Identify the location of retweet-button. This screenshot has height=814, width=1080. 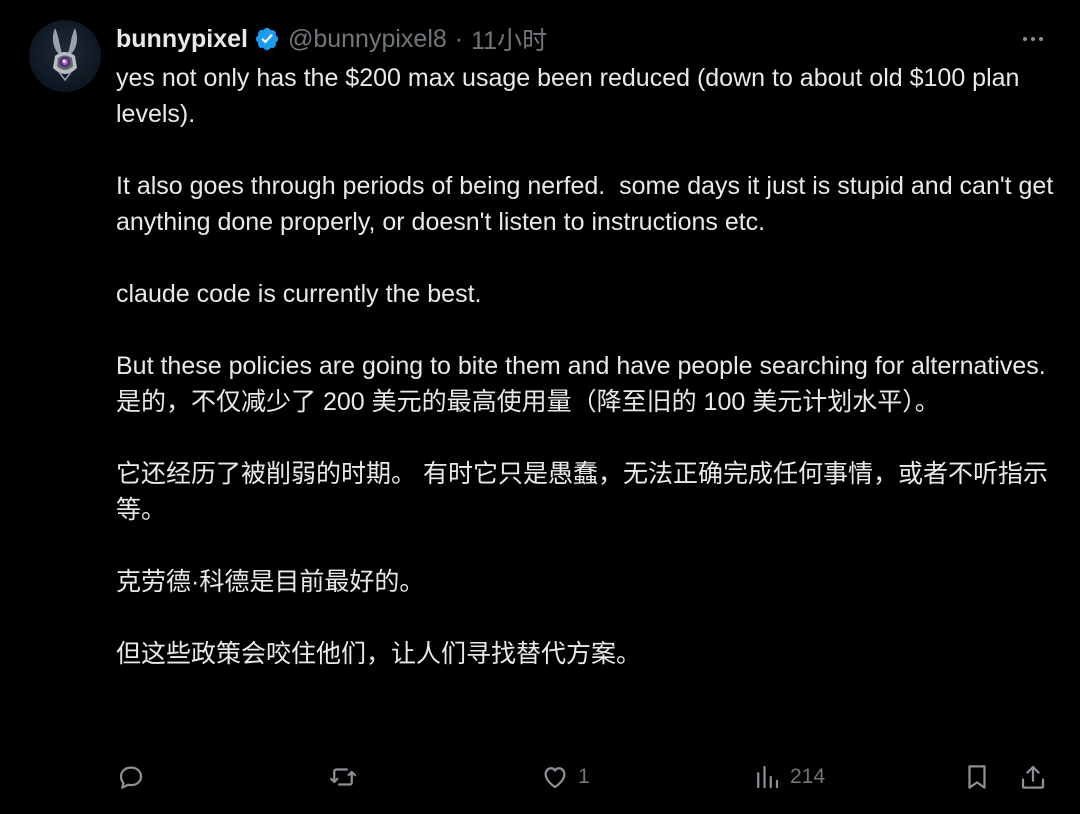
(347, 777).